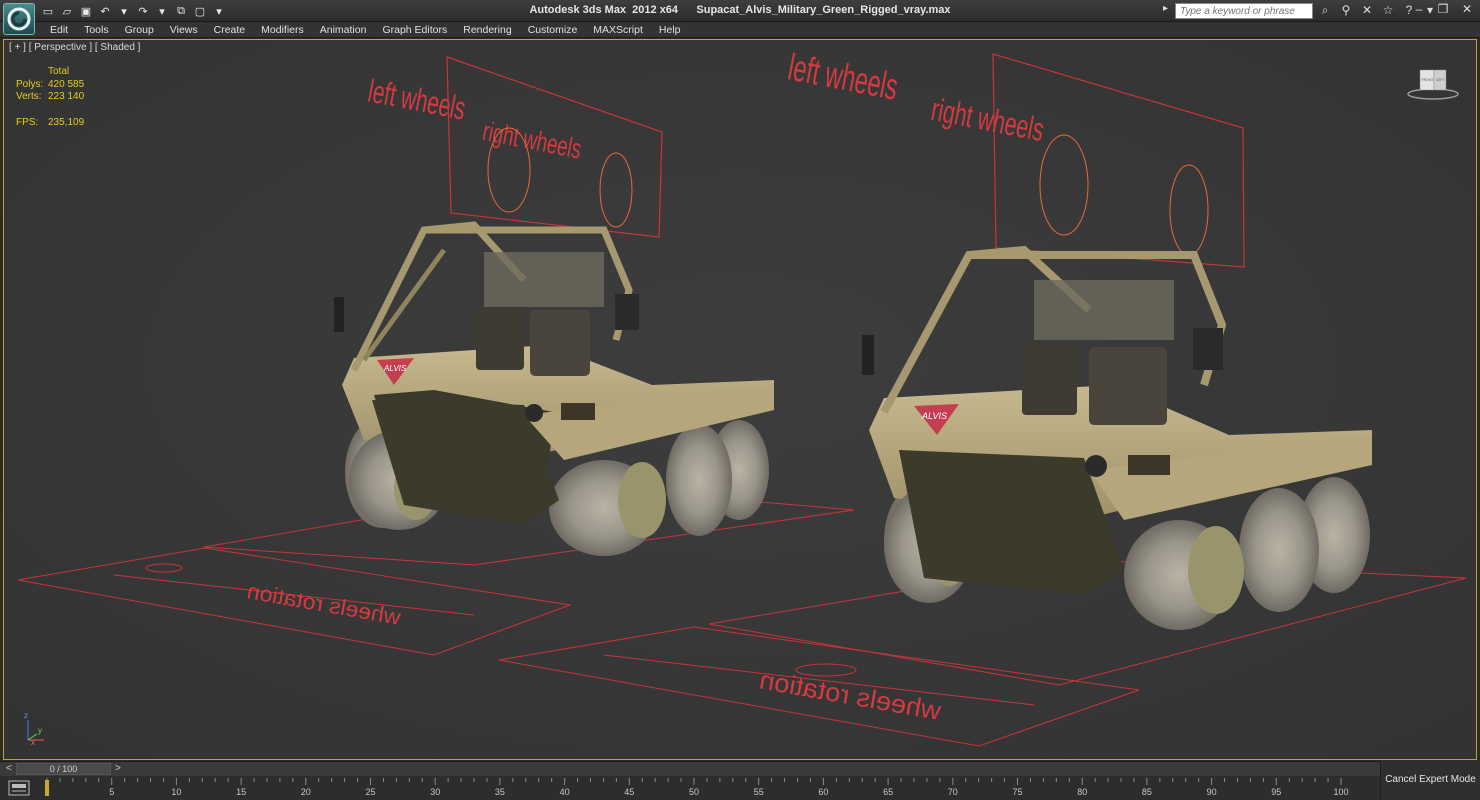 The height and width of the screenshot is (800, 1480). I want to click on time-slider-thumb: 0 / 100, so click(63, 769).